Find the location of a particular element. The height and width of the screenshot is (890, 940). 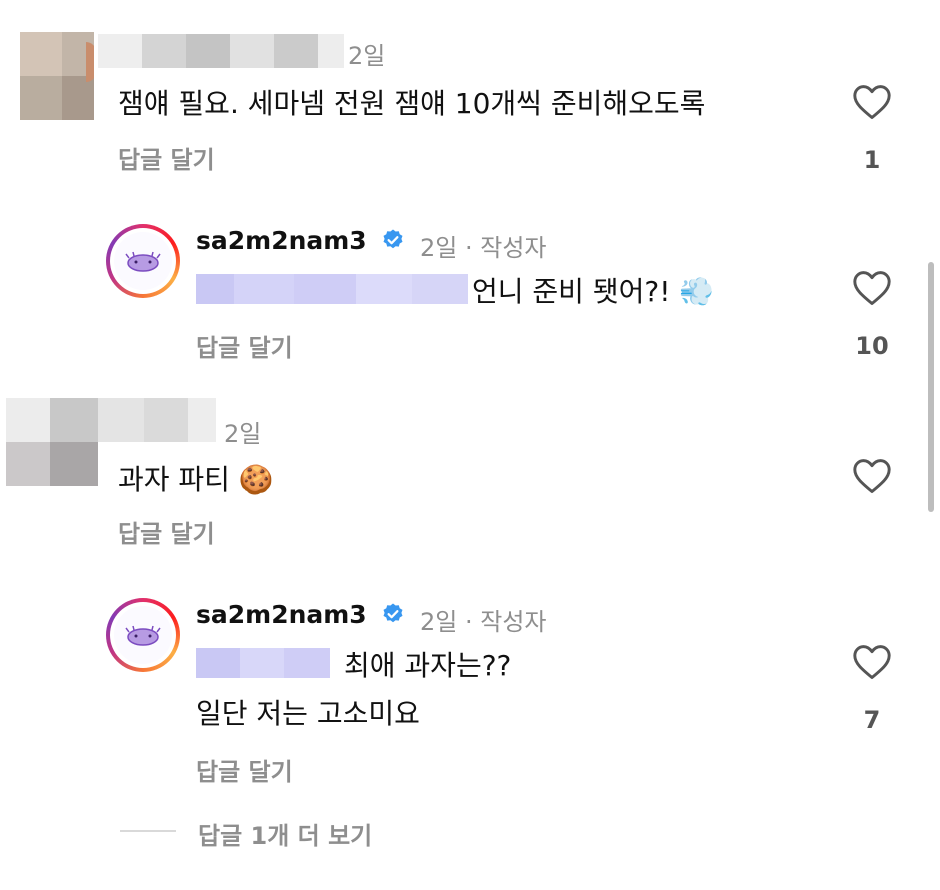

view-more-replies-button: 답글 1개 더 보기 is located at coordinates (285, 833).